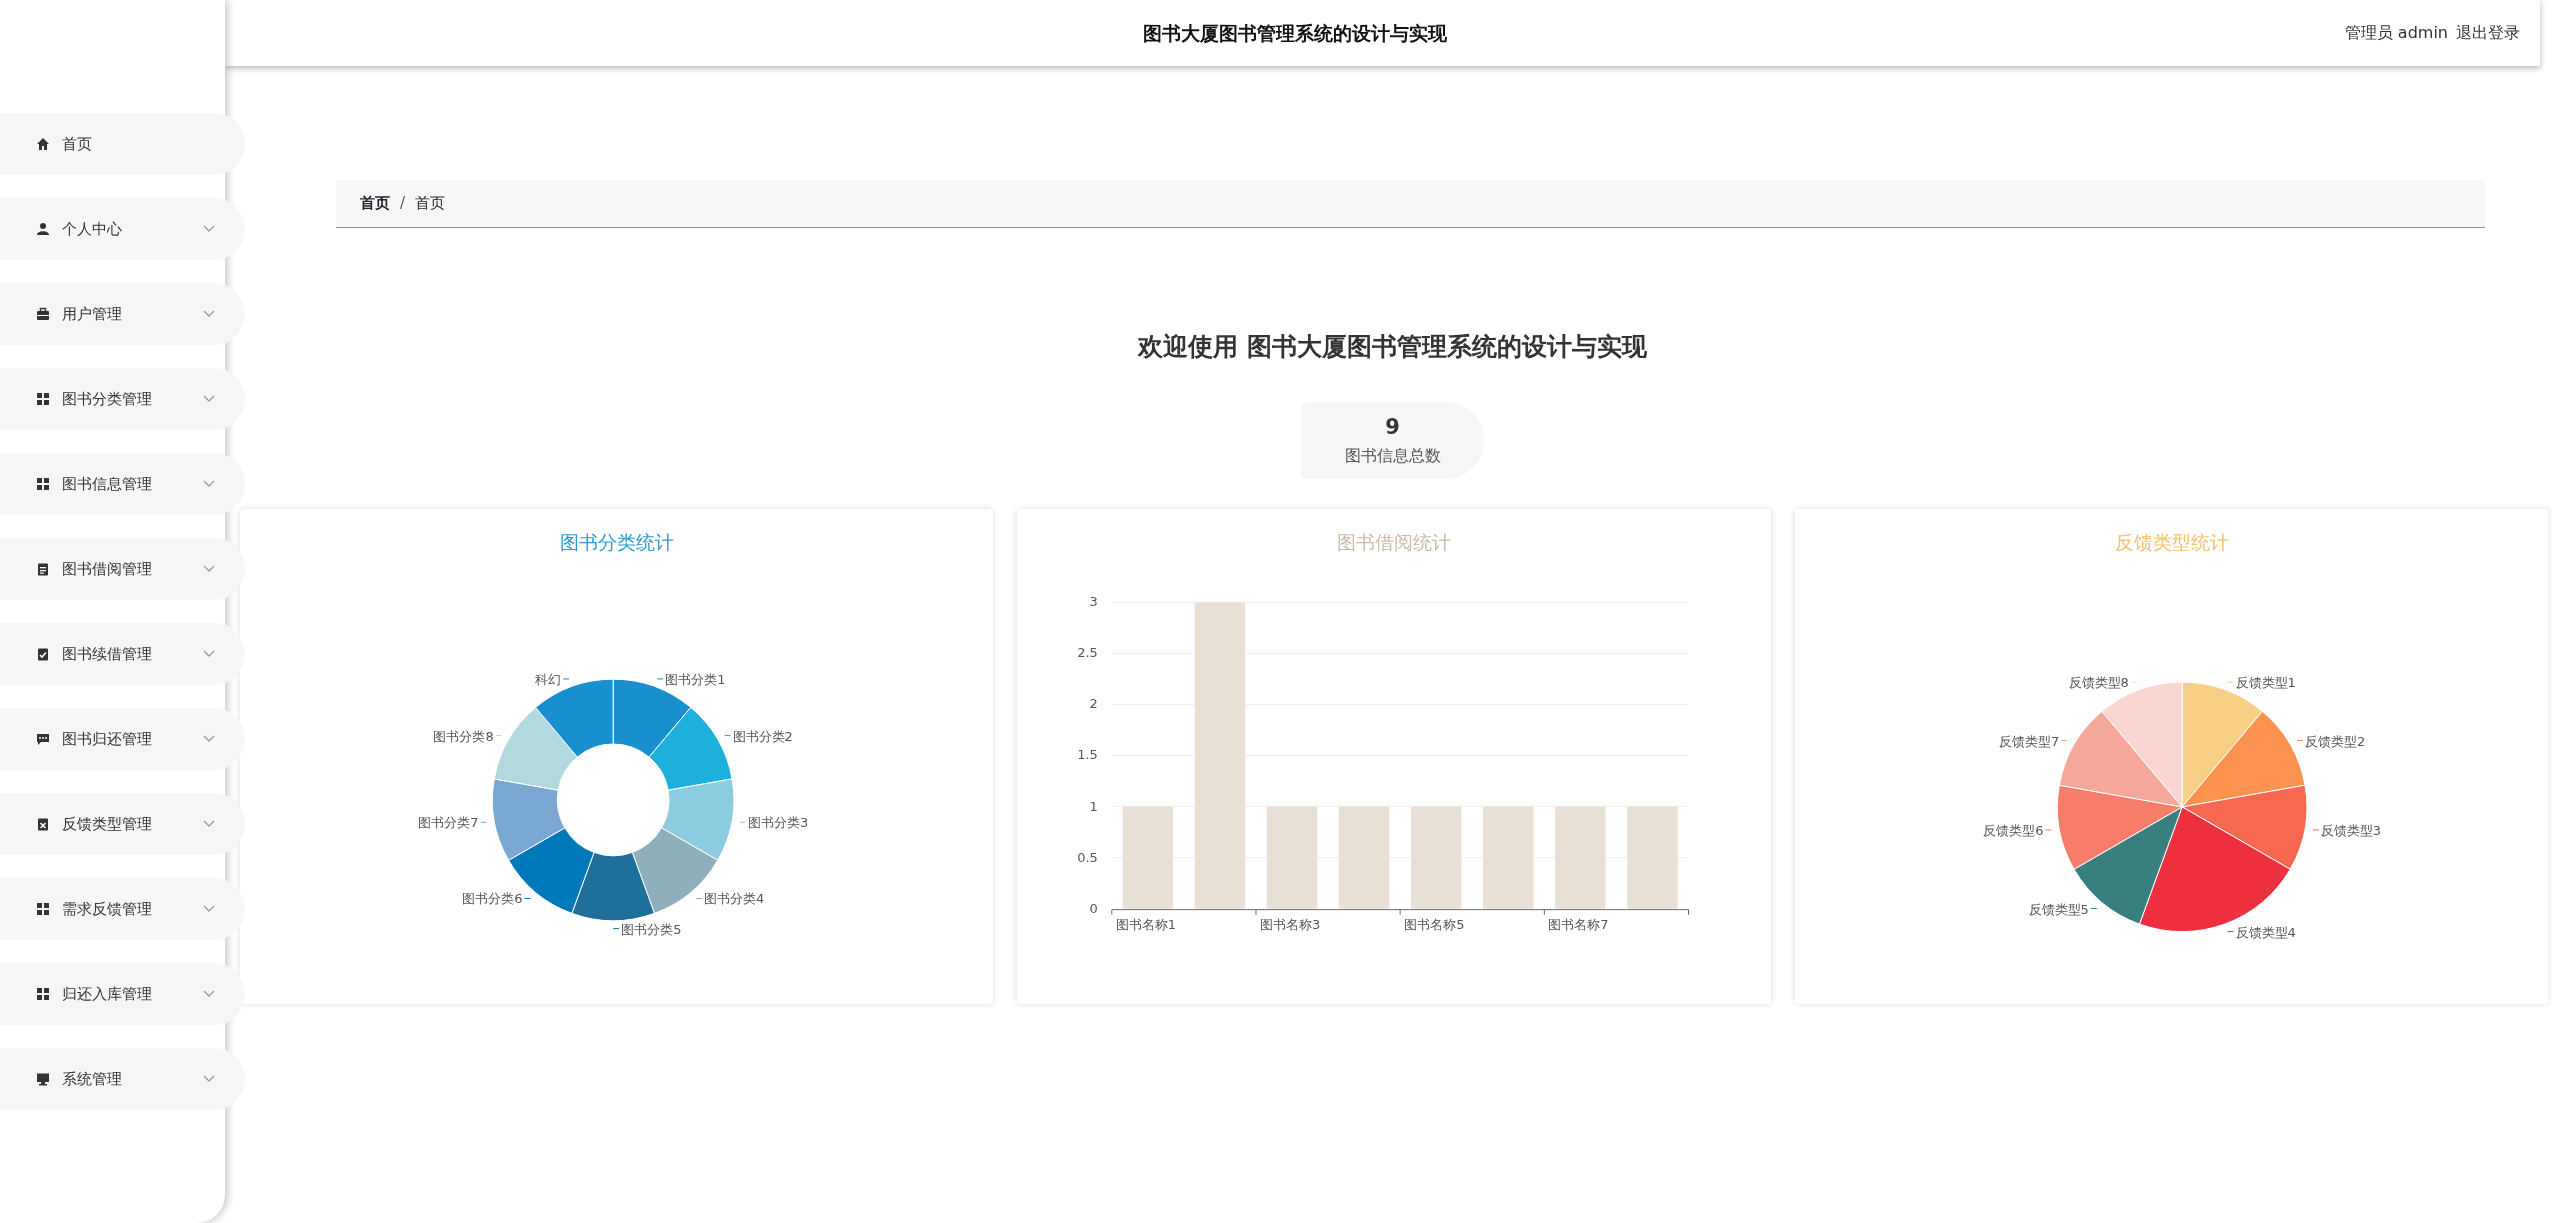 This screenshot has width=2560, height=1223. I want to click on axis-label: 2.5, so click(1088, 652).